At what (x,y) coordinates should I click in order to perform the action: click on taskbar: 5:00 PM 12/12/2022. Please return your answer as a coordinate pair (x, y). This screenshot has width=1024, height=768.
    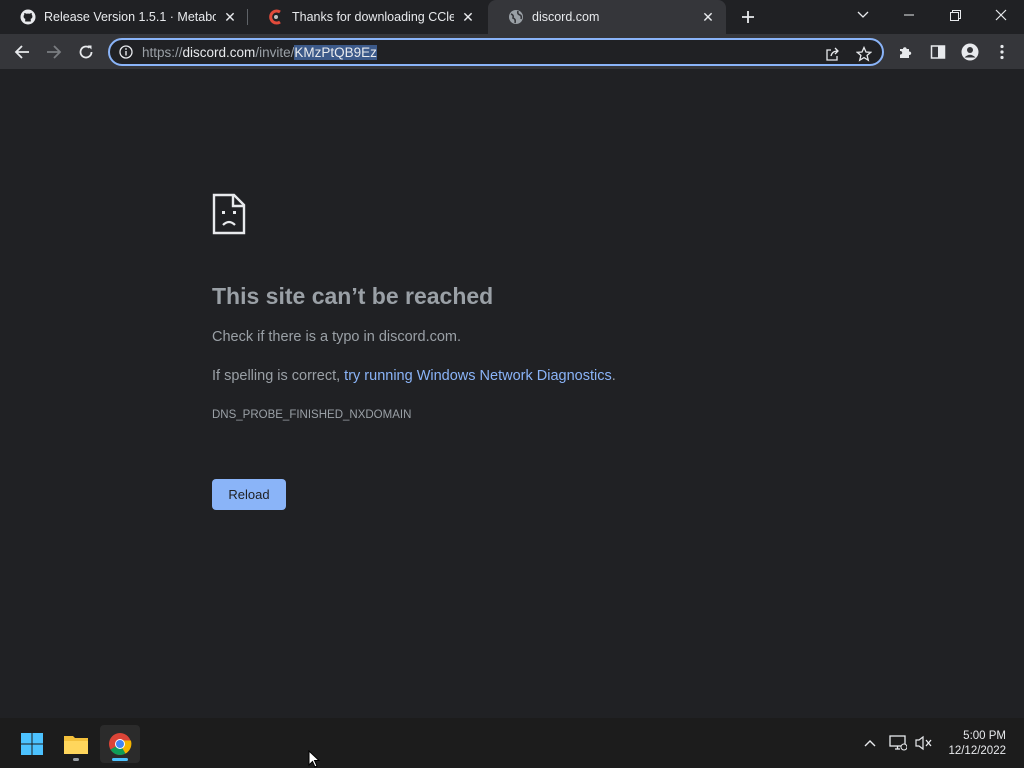
    Looking at the image, I should click on (512, 743).